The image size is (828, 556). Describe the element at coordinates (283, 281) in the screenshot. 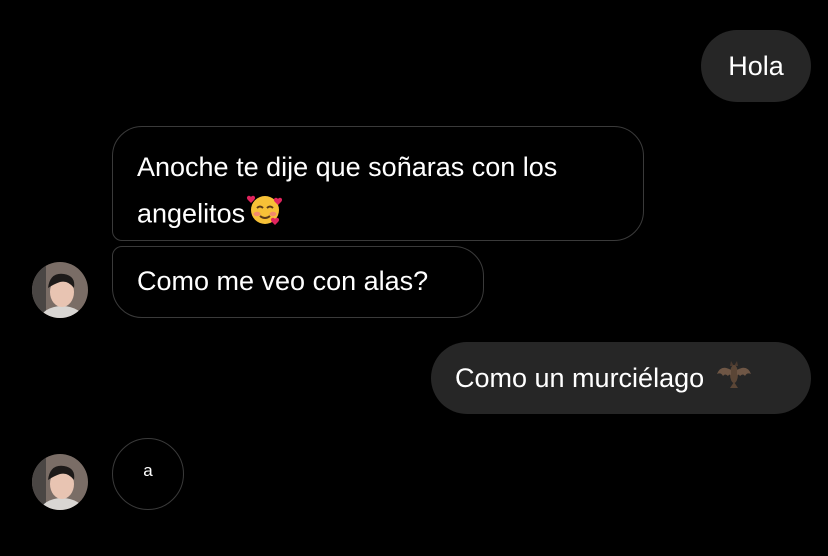

I see `message-text: Como me veo con alas?` at that location.